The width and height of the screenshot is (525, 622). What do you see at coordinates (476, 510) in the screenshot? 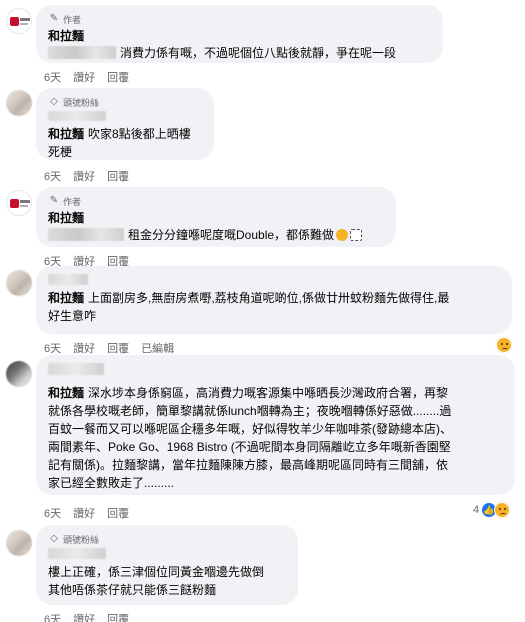
I see `reaction-count: 4` at bounding box center [476, 510].